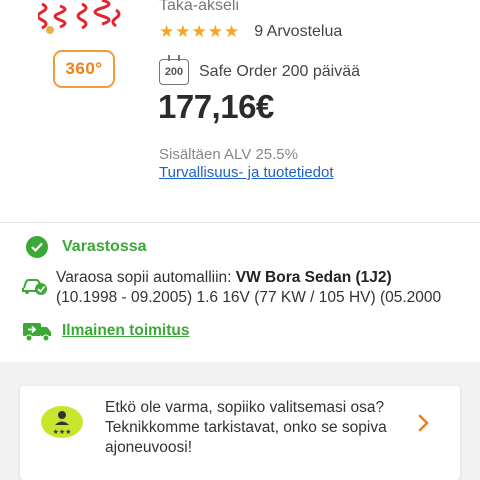 This screenshot has height=480, width=480. Describe the element at coordinates (298, 31) in the screenshot. I see `review-count: 9 Arvostelua` at that location.